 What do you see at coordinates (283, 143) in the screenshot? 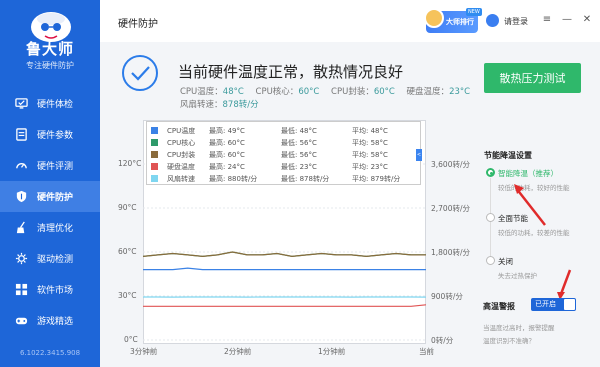
I see `legend-row-cpu-core: CPU核心 最高: 60°C 最低: 56°C 平均: 58°C` at bounding box center [283, 143].